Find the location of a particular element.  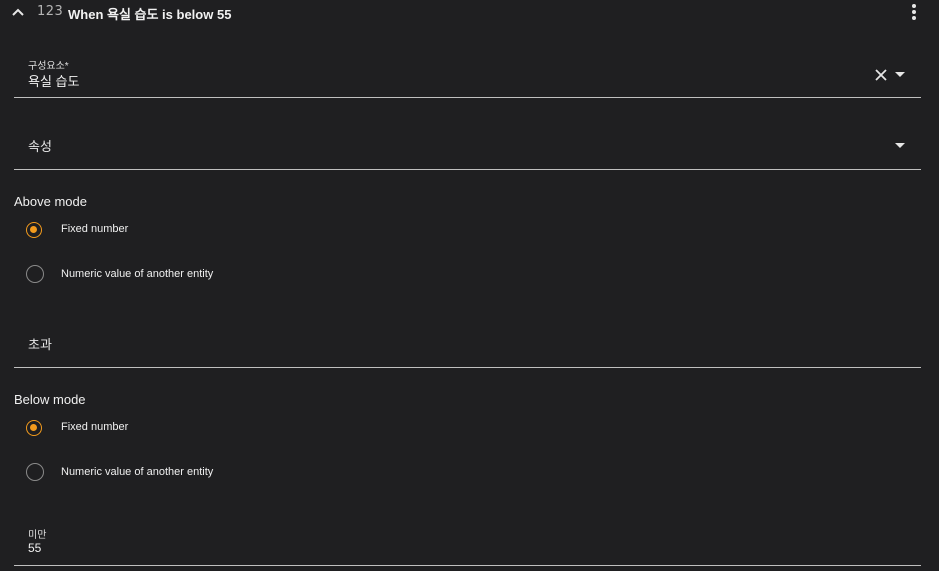

below-input: 미만 55 is located at coordinates (467, 539).